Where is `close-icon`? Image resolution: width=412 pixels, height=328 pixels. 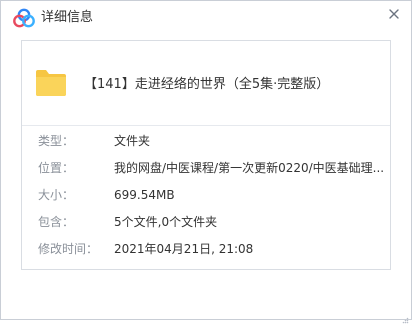
close-icon is located at coordinates (394, 14).